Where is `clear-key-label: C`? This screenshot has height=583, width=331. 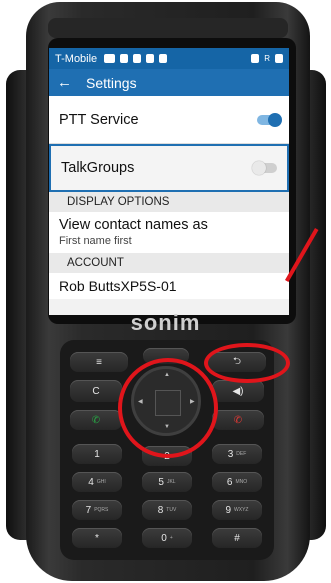 clear-key-label: C is located at coordinates (96, 391).